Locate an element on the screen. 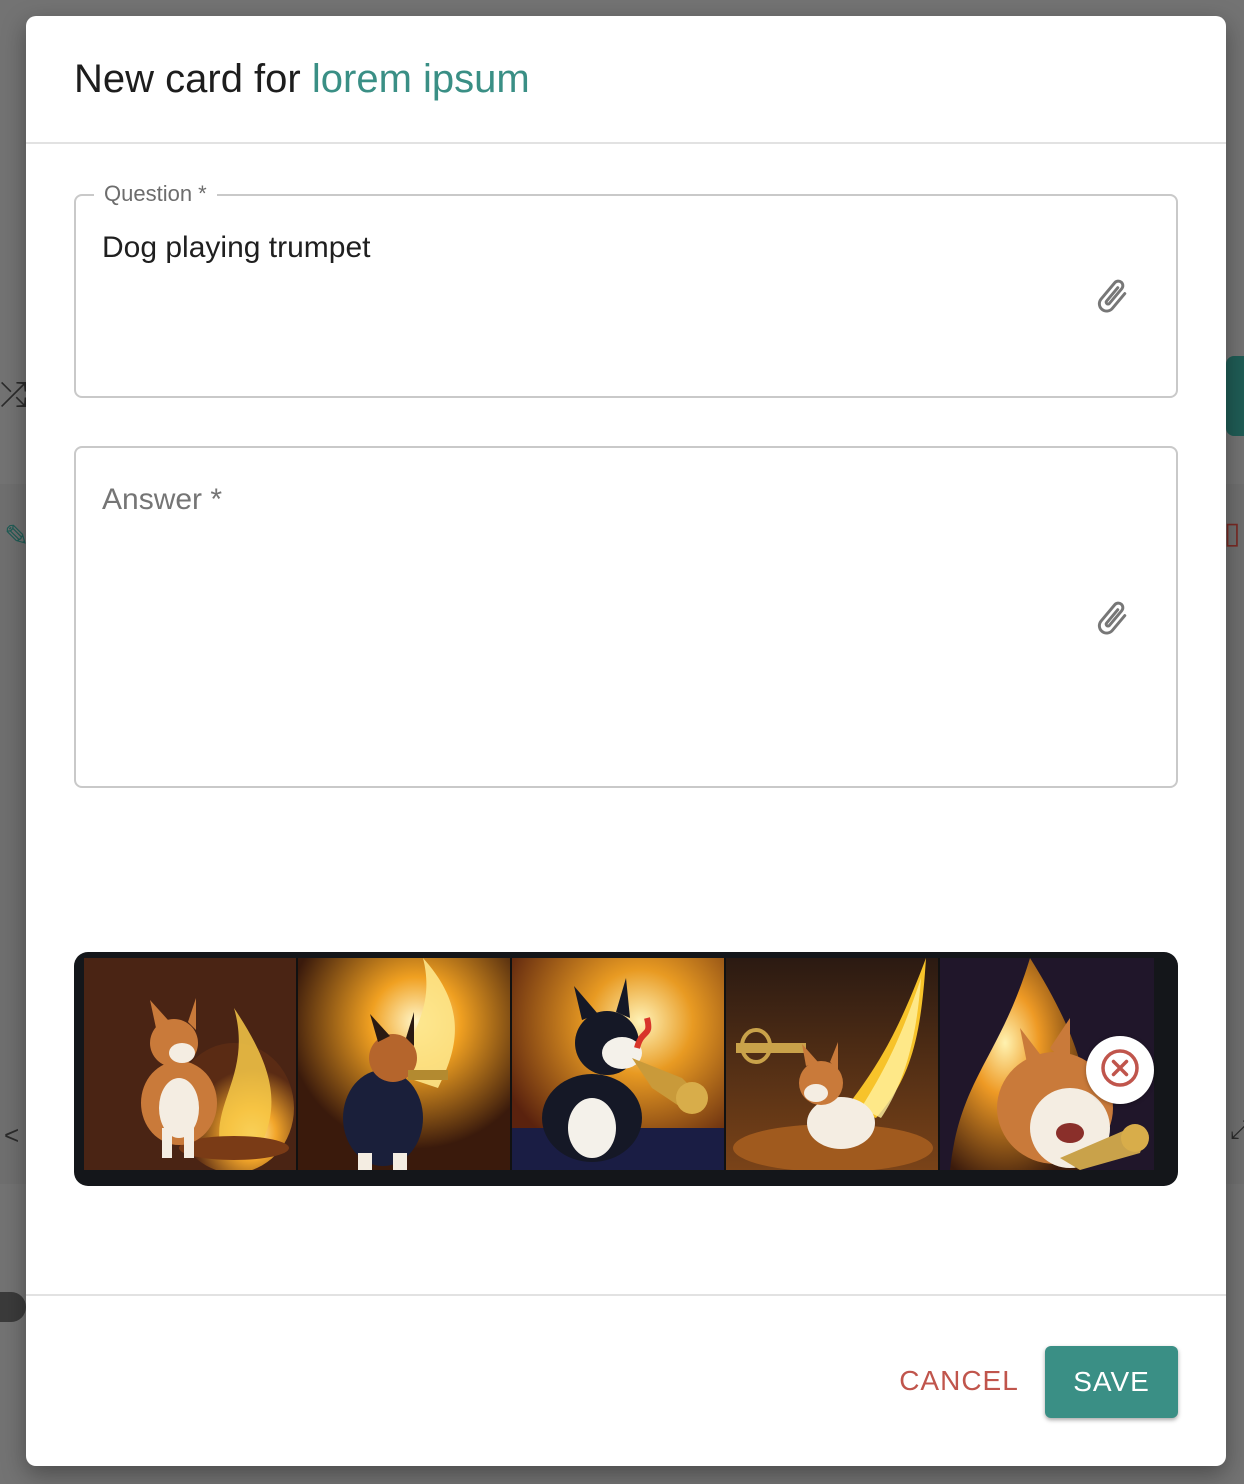 The image size is (1244, 1484). image-dog-with-torch is located at coordinates (405, 1064).